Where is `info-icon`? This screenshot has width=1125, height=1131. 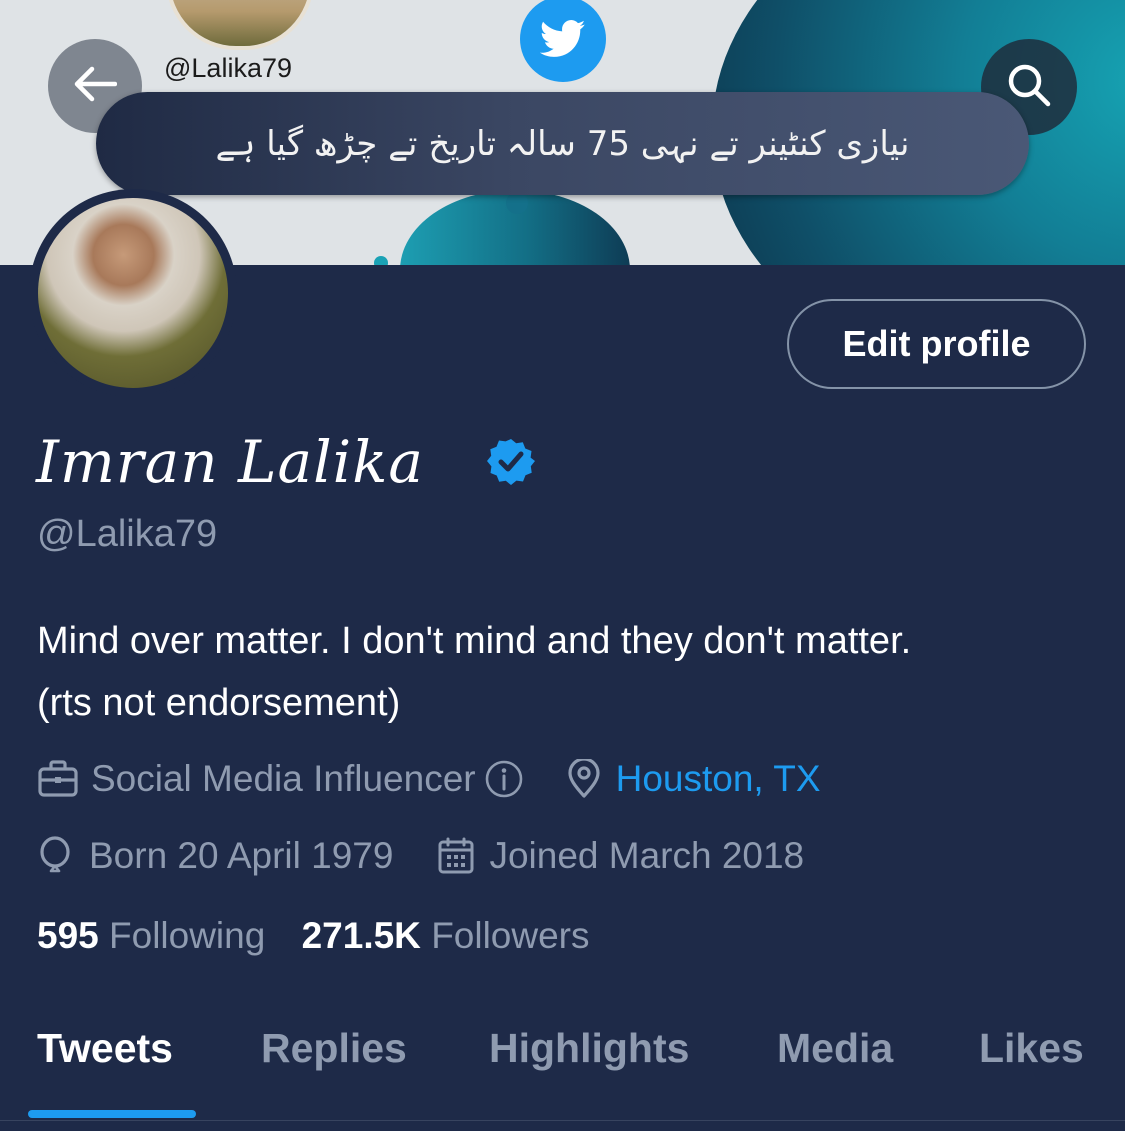
info-icon is located at coordinates (504, 779).